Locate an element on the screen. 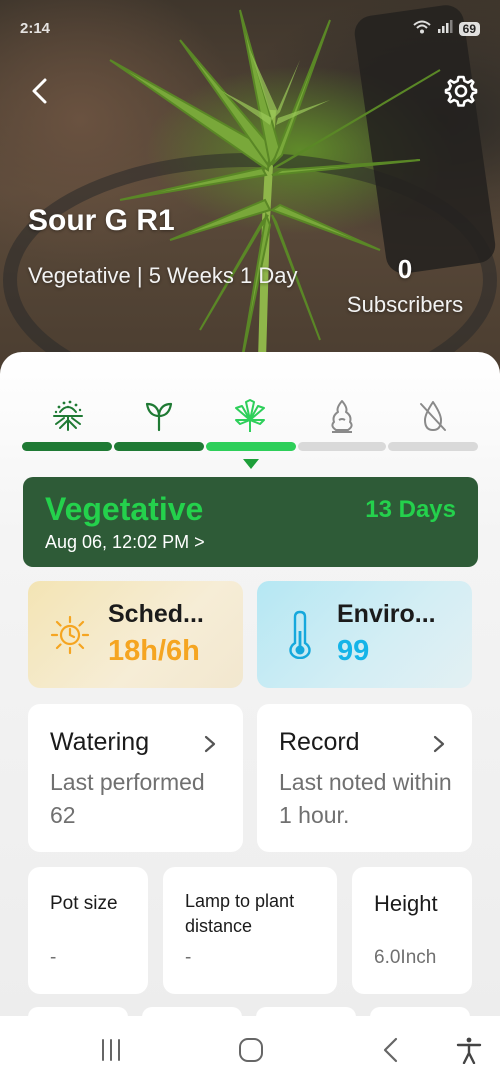 The image size is (500, 1083). back-arrow-icon is located at coordinates (390, 1050).